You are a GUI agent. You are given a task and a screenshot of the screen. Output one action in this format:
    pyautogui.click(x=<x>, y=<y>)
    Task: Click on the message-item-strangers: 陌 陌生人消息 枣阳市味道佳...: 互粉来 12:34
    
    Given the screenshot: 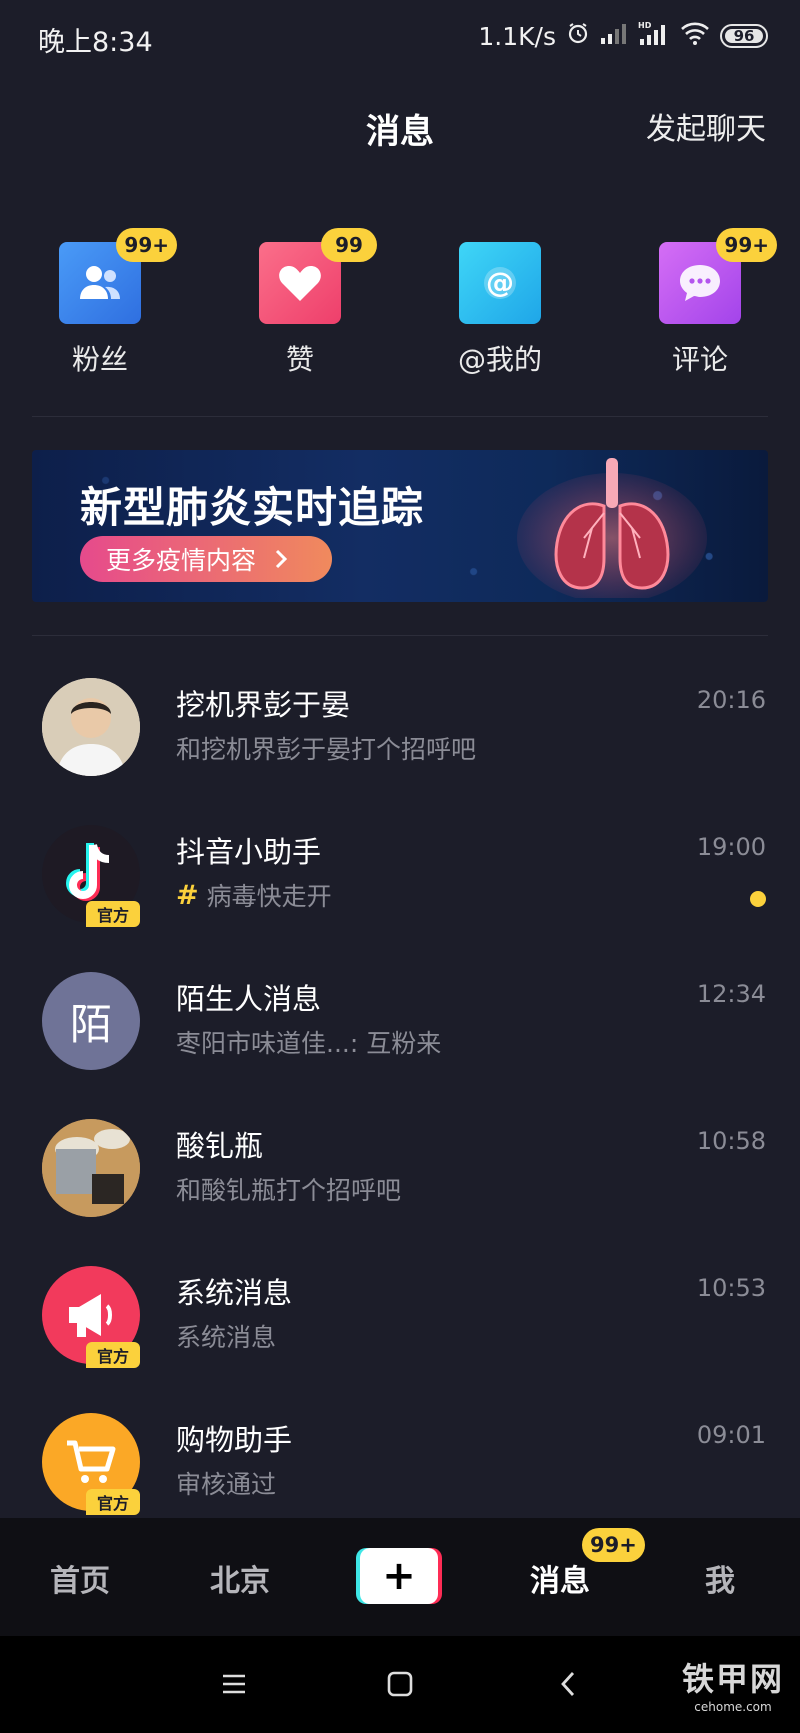 What is the action you would take?
    pyautogui.click(x=400, y=1024)
    